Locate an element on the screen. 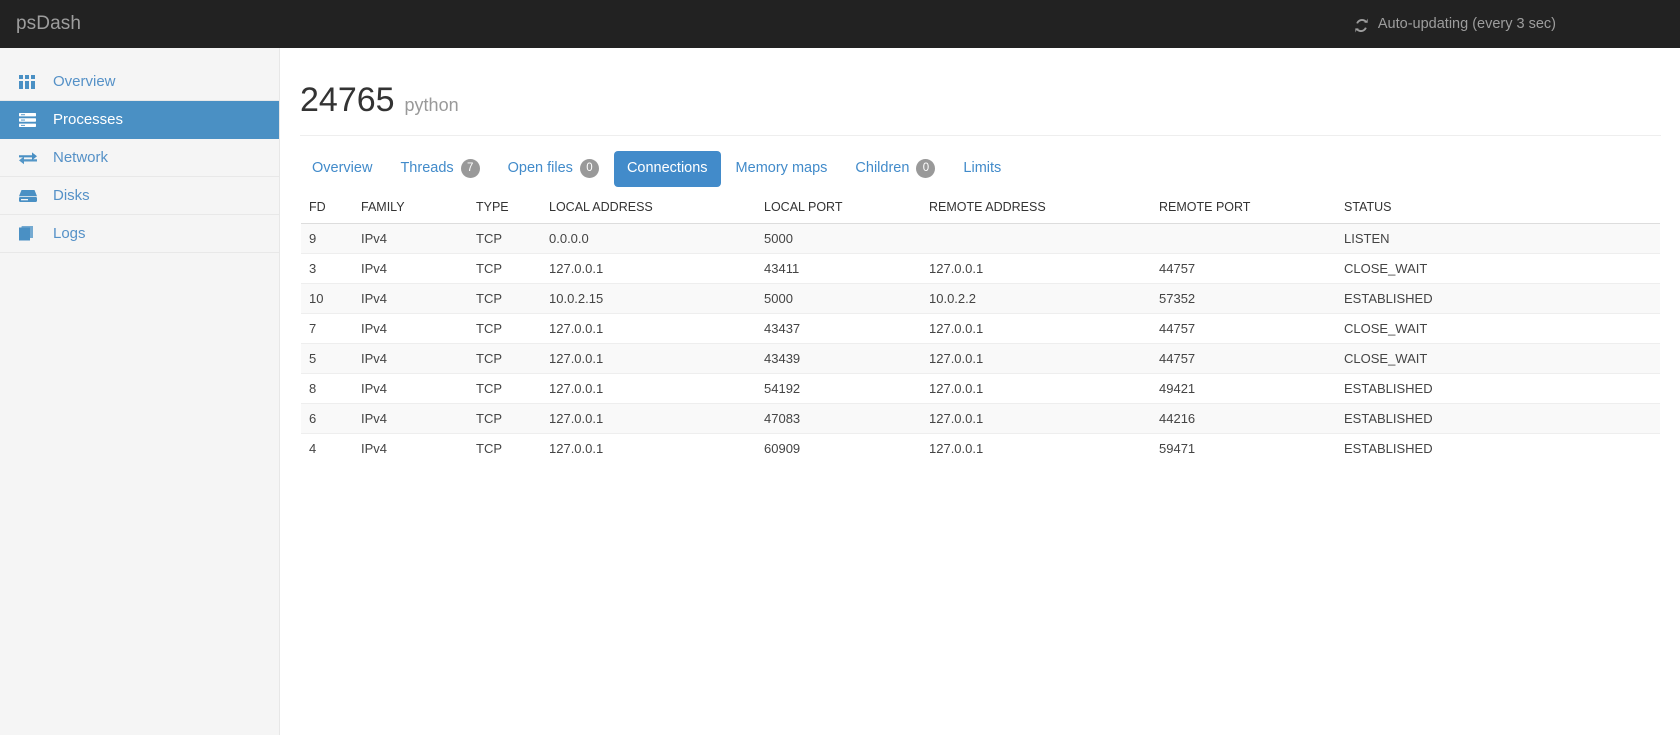 Image resolution: width=1680 pixels, height=735 pixels. column-header-status: STATUS is located at coordinates (1498, 209).